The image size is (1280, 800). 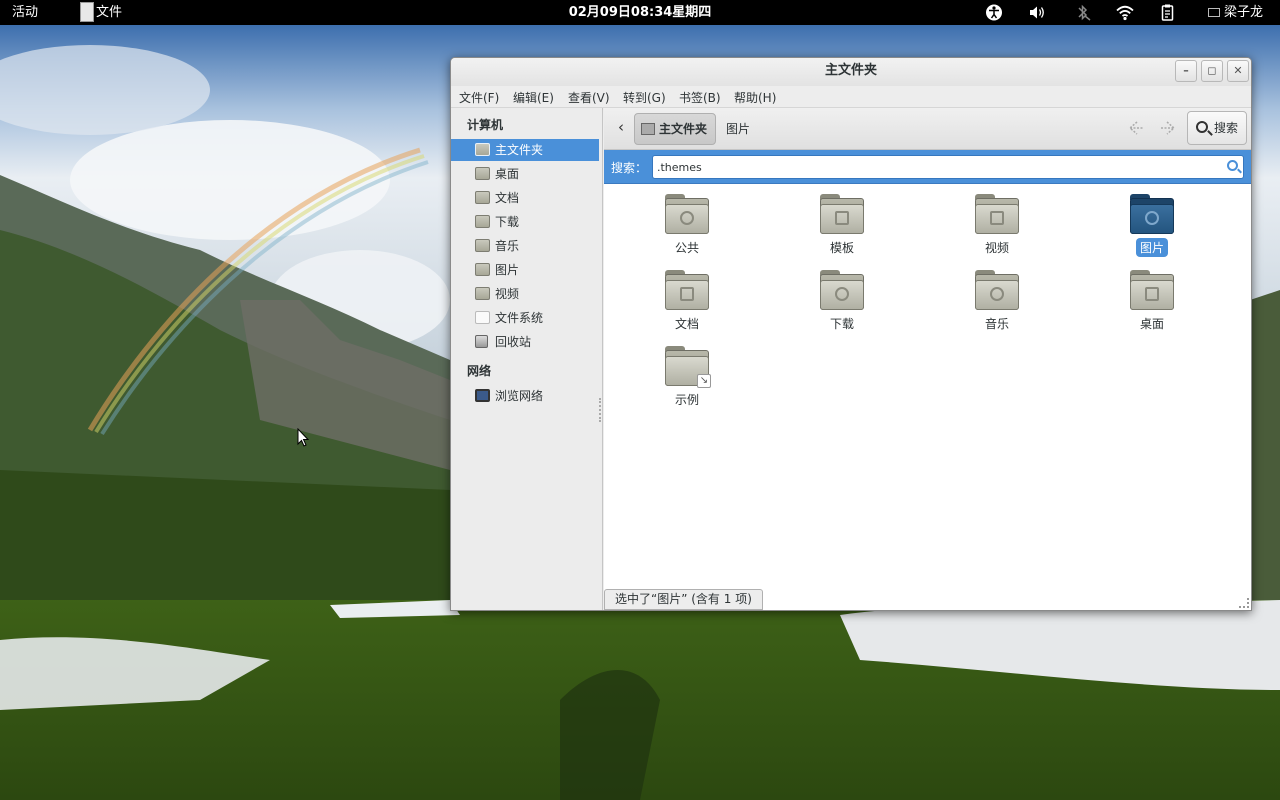 I want to click on top-bar: 活动 文件 02月09日08:34星期四 梁子龙, so click(x=640, y=12).